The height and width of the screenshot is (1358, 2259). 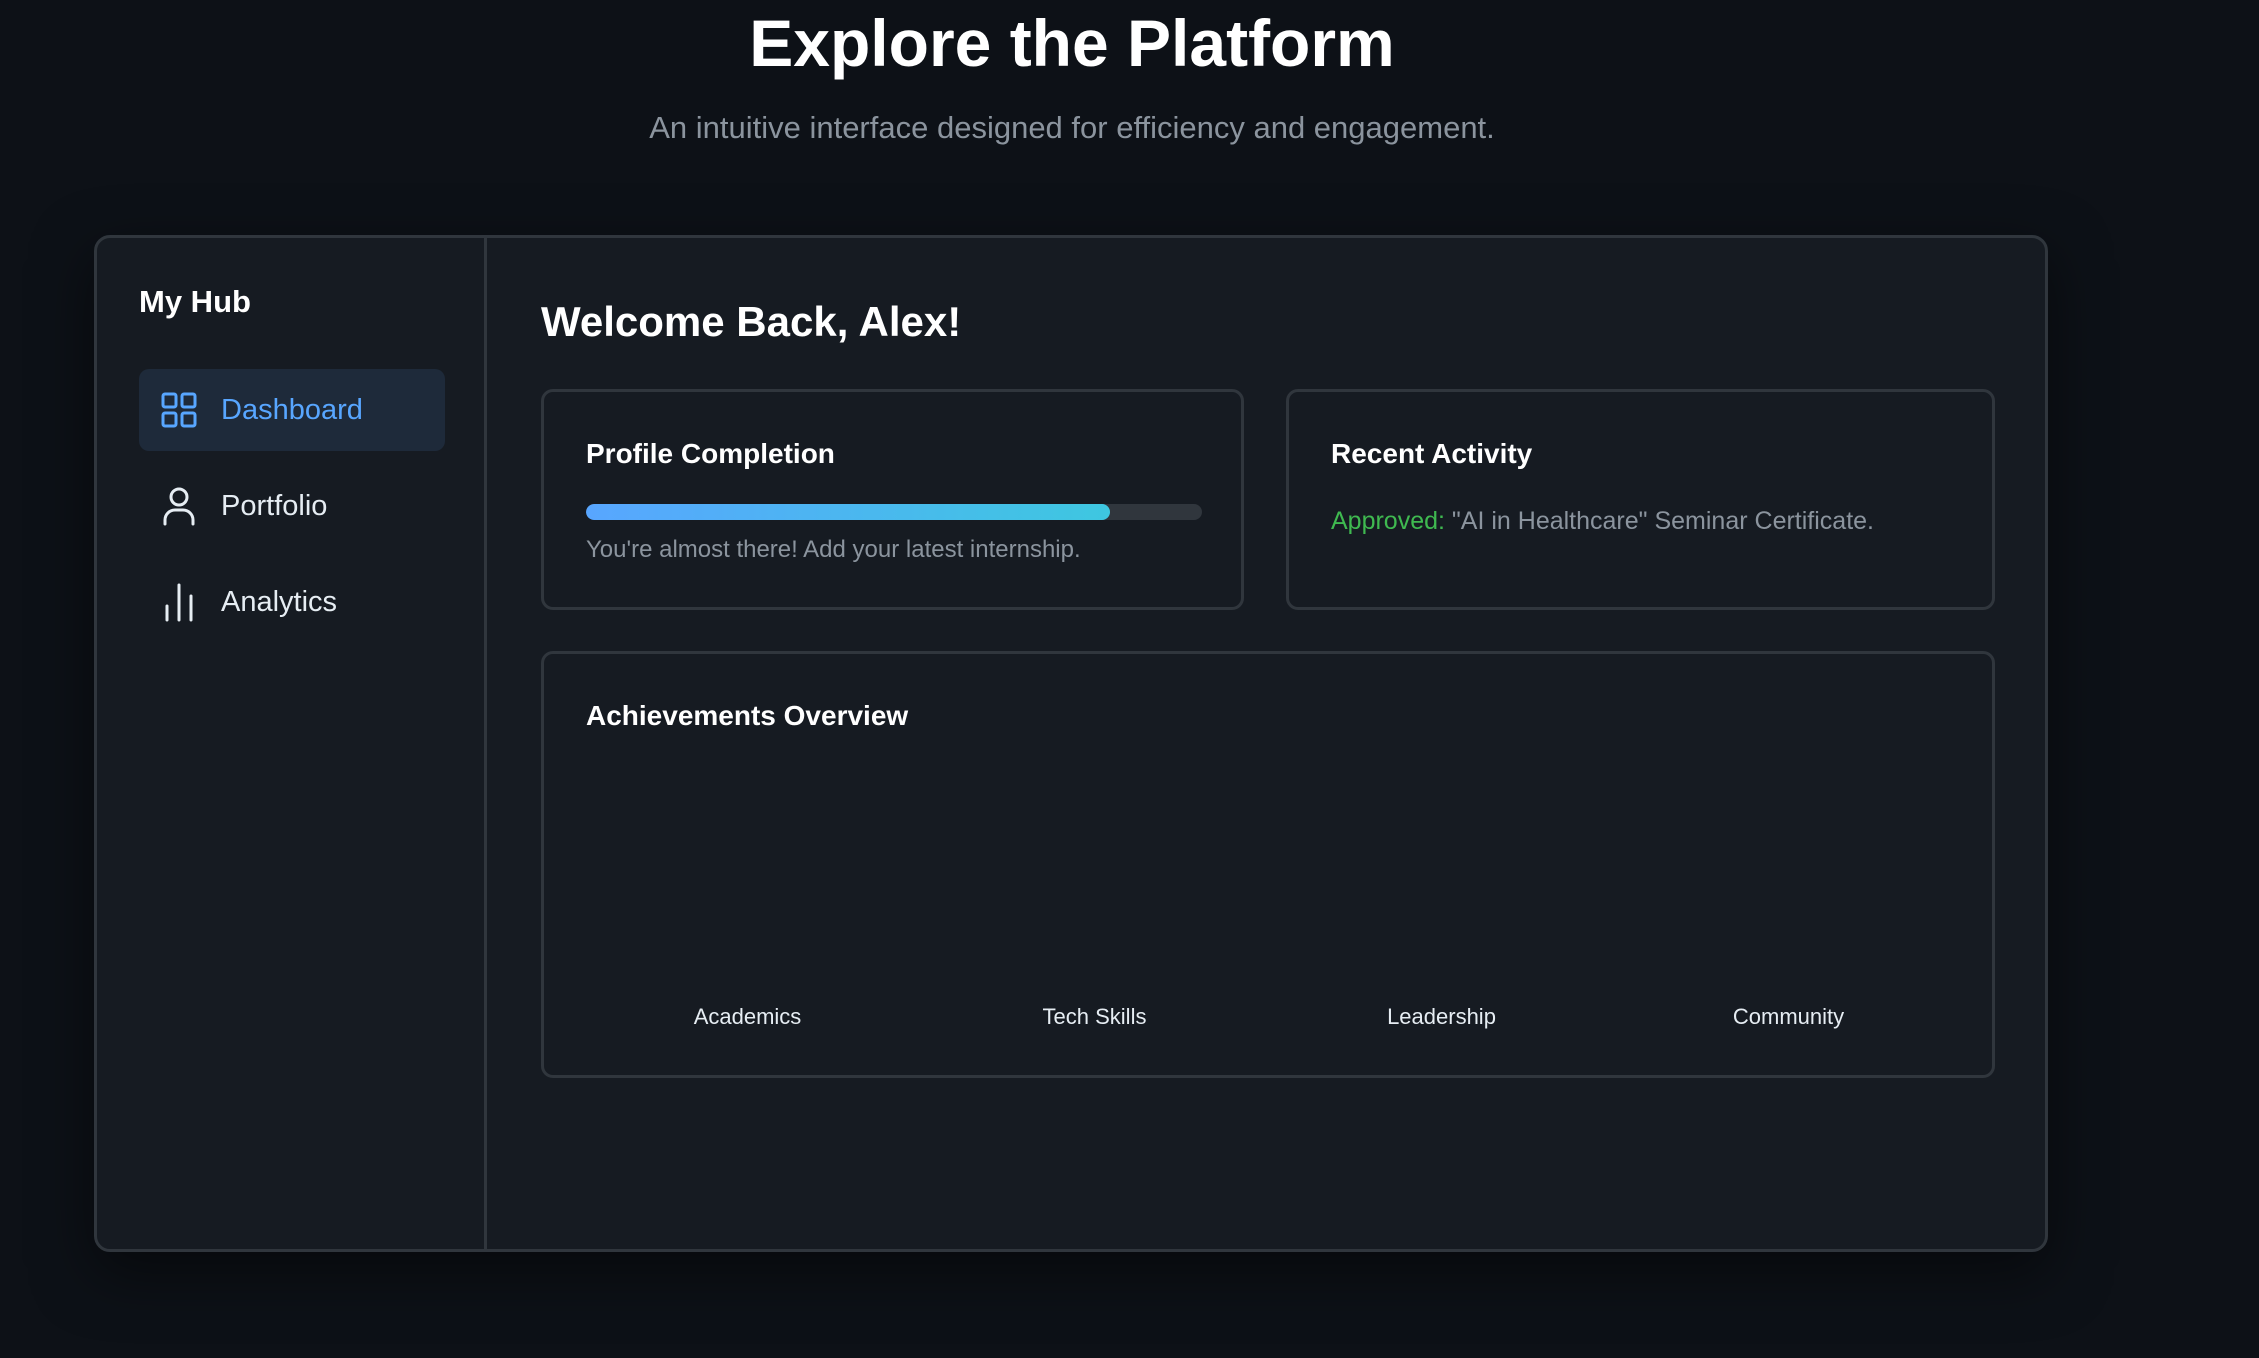 I want to click on sidebar-title: My Hub, so click(x=195, y=301).